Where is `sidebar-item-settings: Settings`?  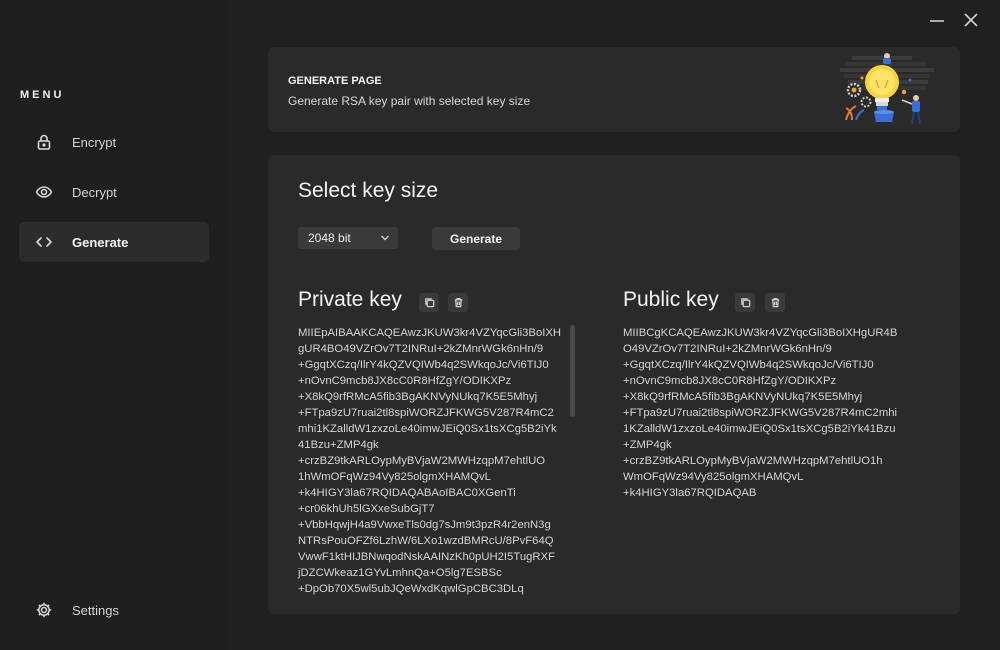
sidebar-item-settings: Settings is located at coordinates (114, 610).